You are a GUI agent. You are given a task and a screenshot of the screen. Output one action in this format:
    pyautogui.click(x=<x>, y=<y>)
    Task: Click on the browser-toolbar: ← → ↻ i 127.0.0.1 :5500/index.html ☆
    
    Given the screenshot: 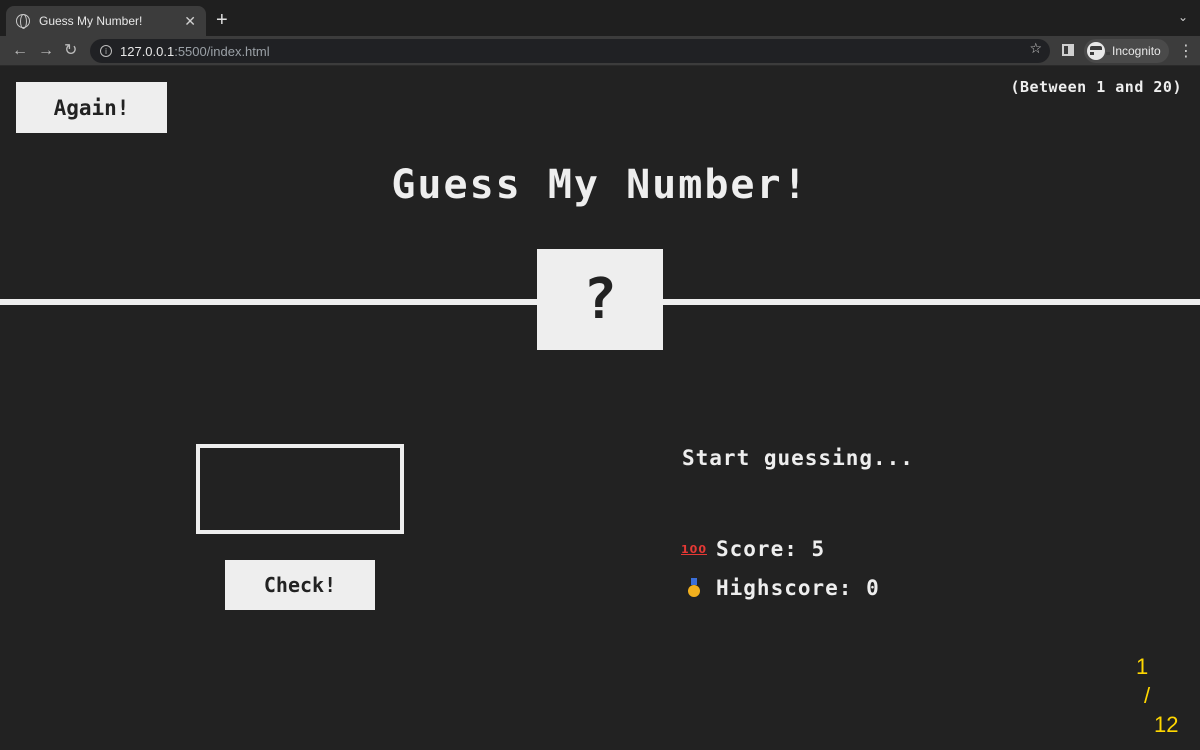 What is the action you would take?
    pyautogui.click(x=600, y=51)
    